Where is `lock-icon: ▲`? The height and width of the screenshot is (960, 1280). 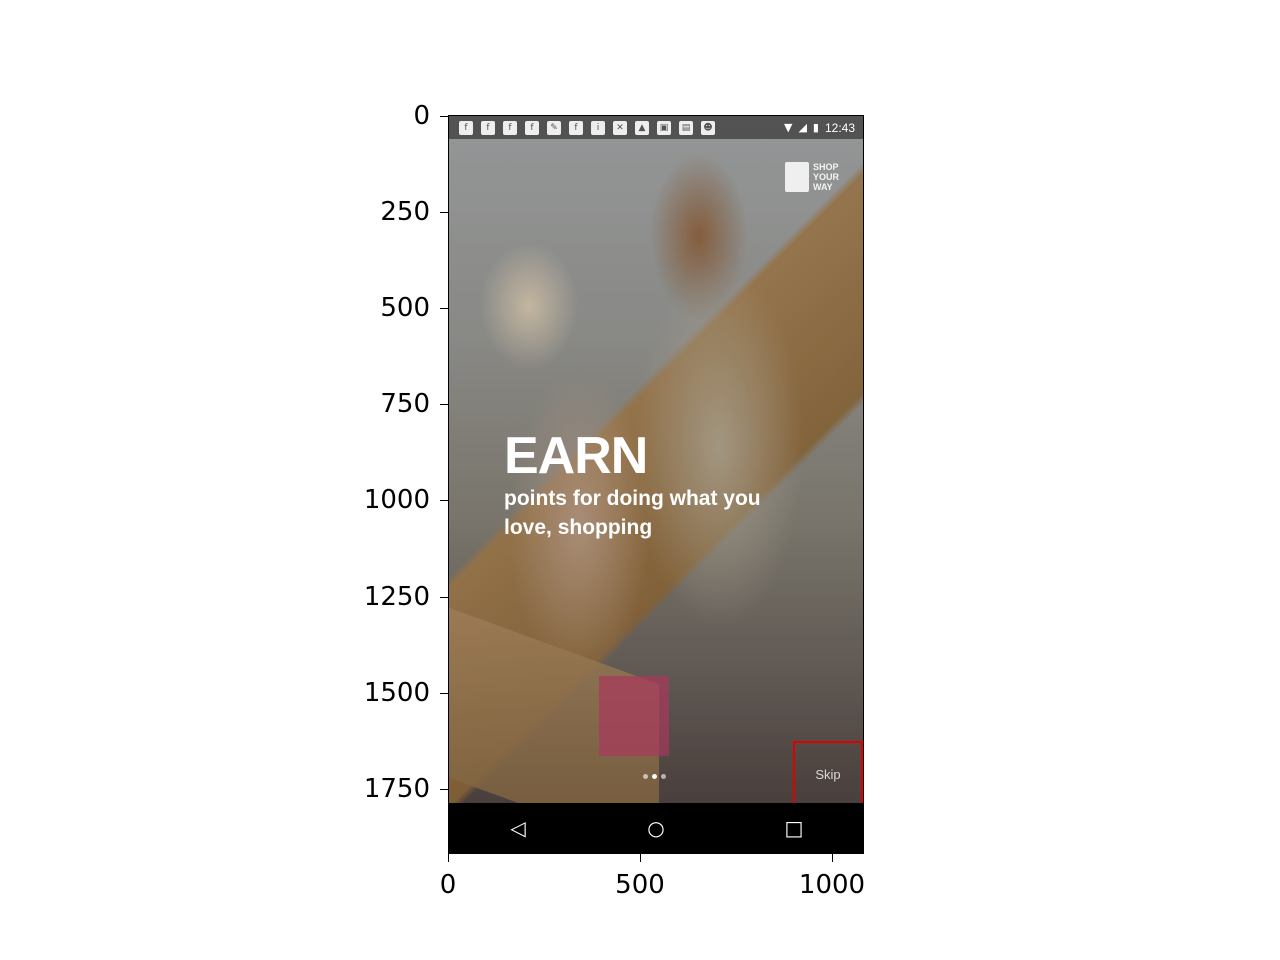 lock-icon: ▲ is located at coordinates (642, 127).